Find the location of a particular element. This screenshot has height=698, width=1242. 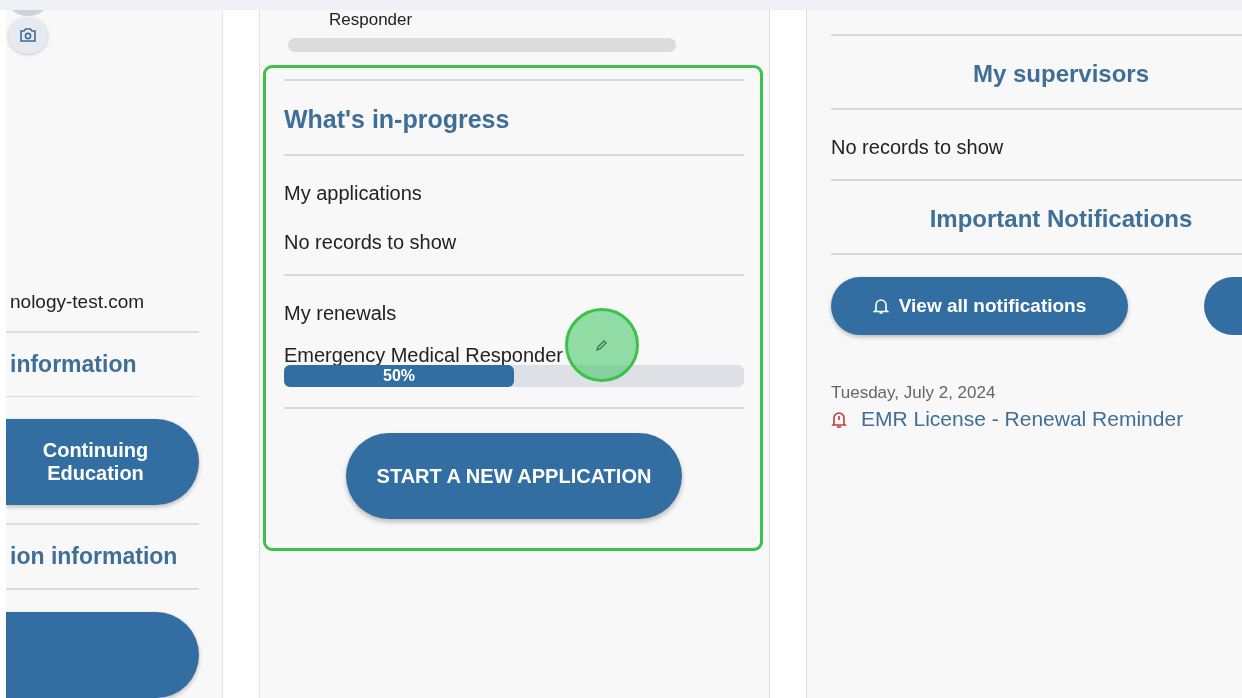

section-heading: ion information is located at coordinates (94, 557).